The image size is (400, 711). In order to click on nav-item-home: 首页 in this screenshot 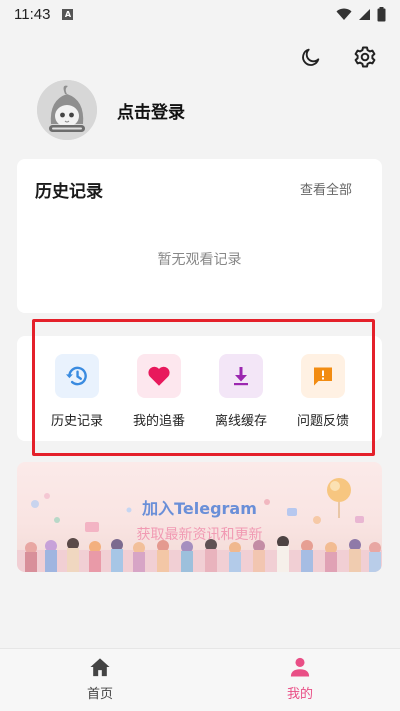, I will do `click(100, 679)`.